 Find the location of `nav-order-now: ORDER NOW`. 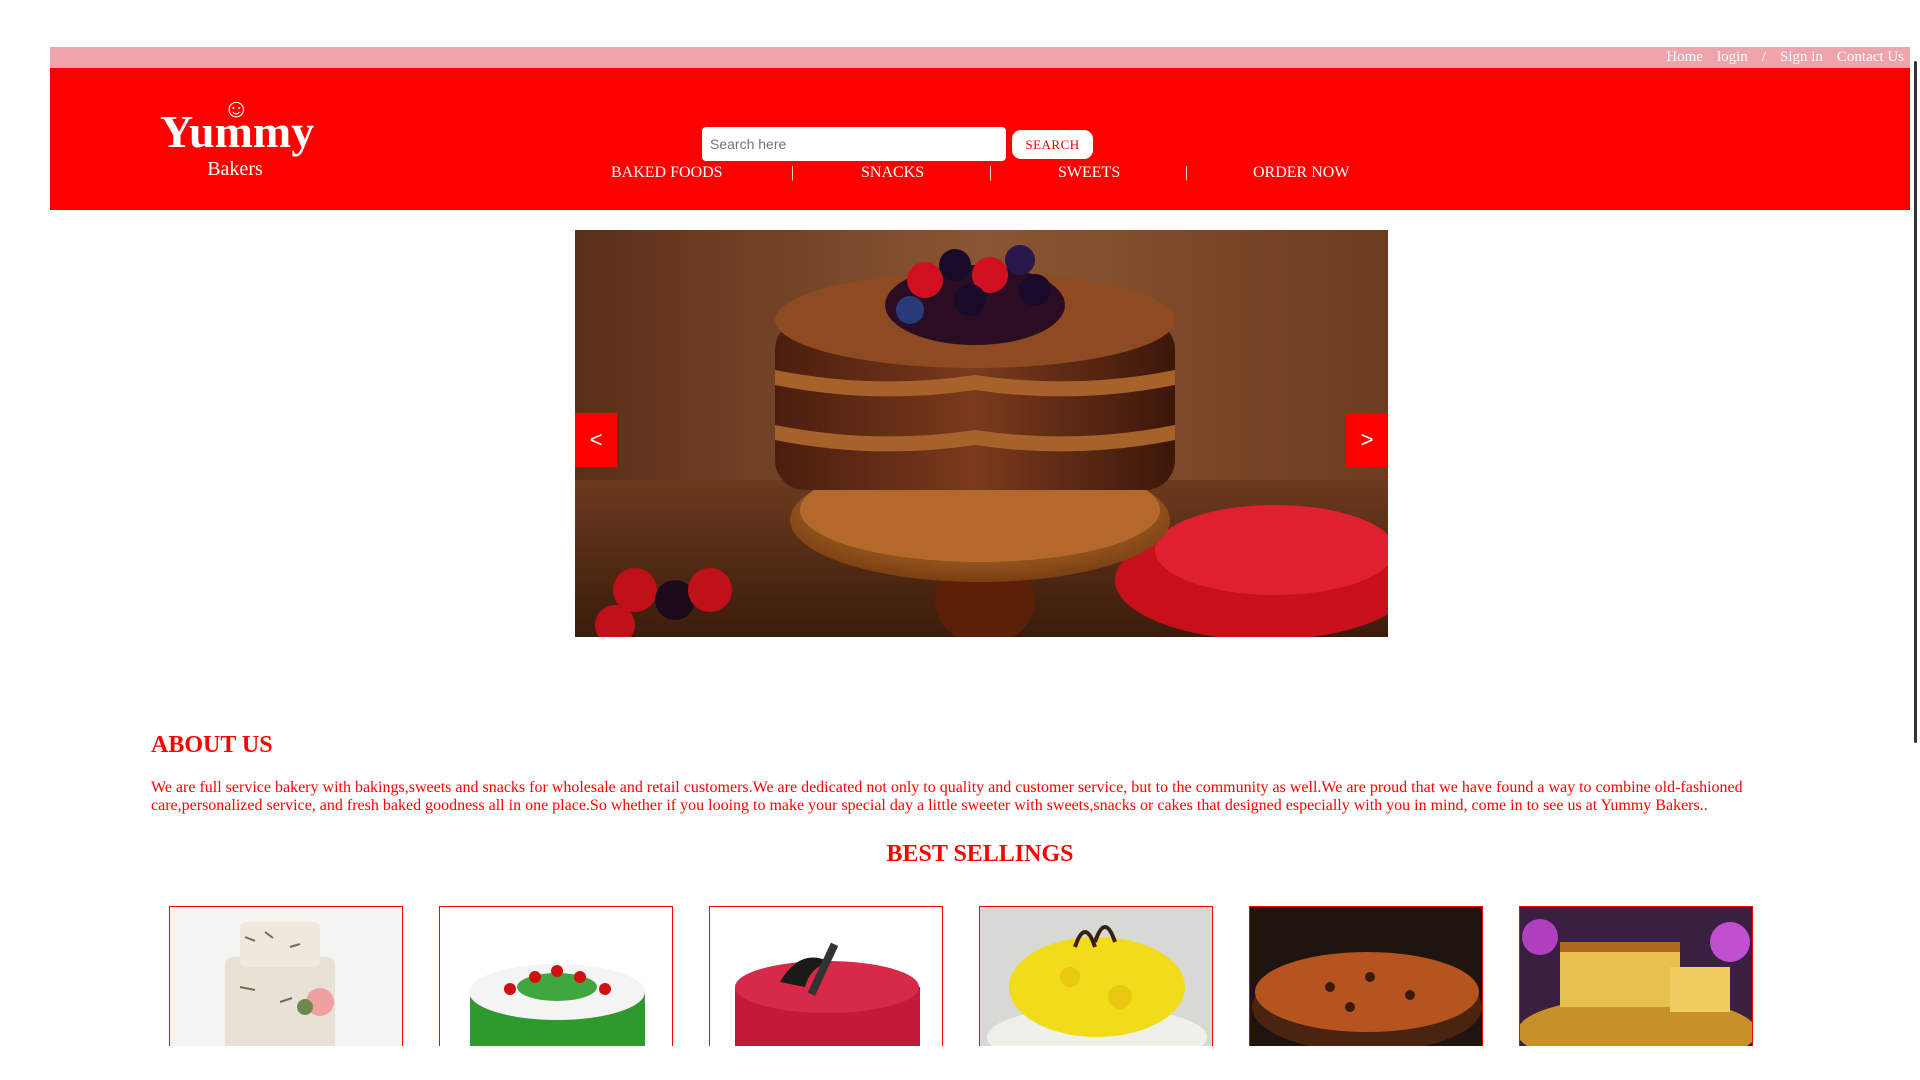

nav-order-now: ORDER NOW is located at coordinates (1301, 173).